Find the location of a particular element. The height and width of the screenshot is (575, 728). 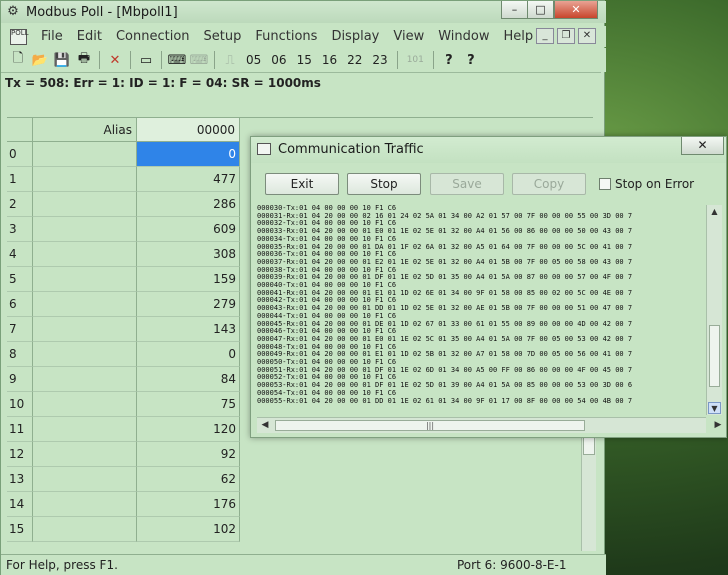

new-file-icon: 🗋 is located at coordinates (18, 60).